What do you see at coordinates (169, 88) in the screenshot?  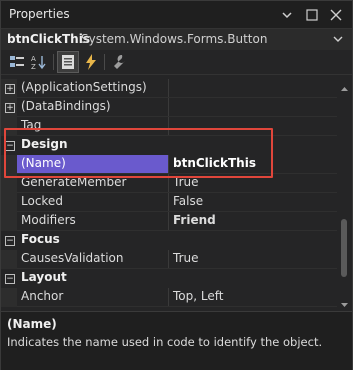 I see `property-row-applicationsettings: + (ApplicationSettings)` at bounding box center [169, 88].